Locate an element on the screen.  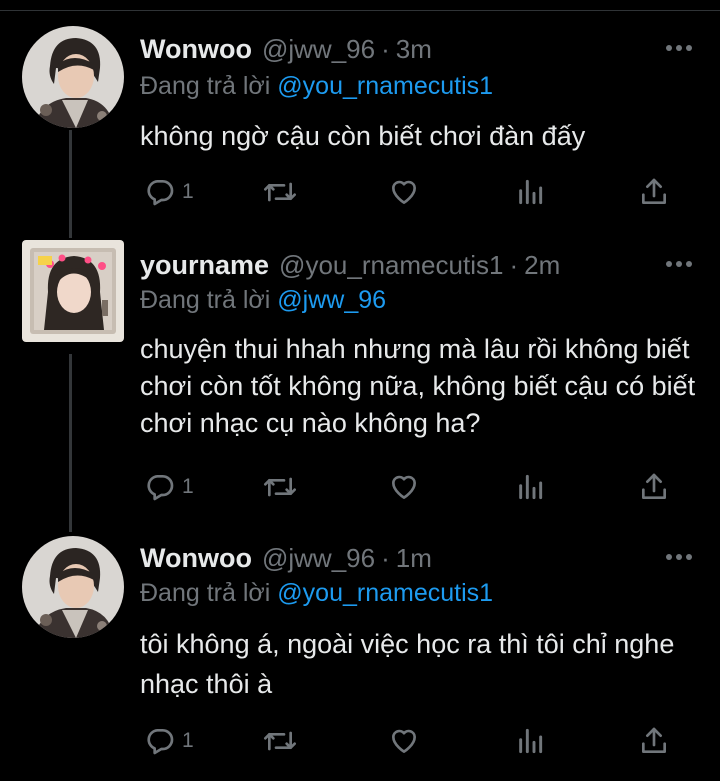
tweet-text: không ngờ cậu còn biết chơi đàn đấy is located at coordinates (363, 136).